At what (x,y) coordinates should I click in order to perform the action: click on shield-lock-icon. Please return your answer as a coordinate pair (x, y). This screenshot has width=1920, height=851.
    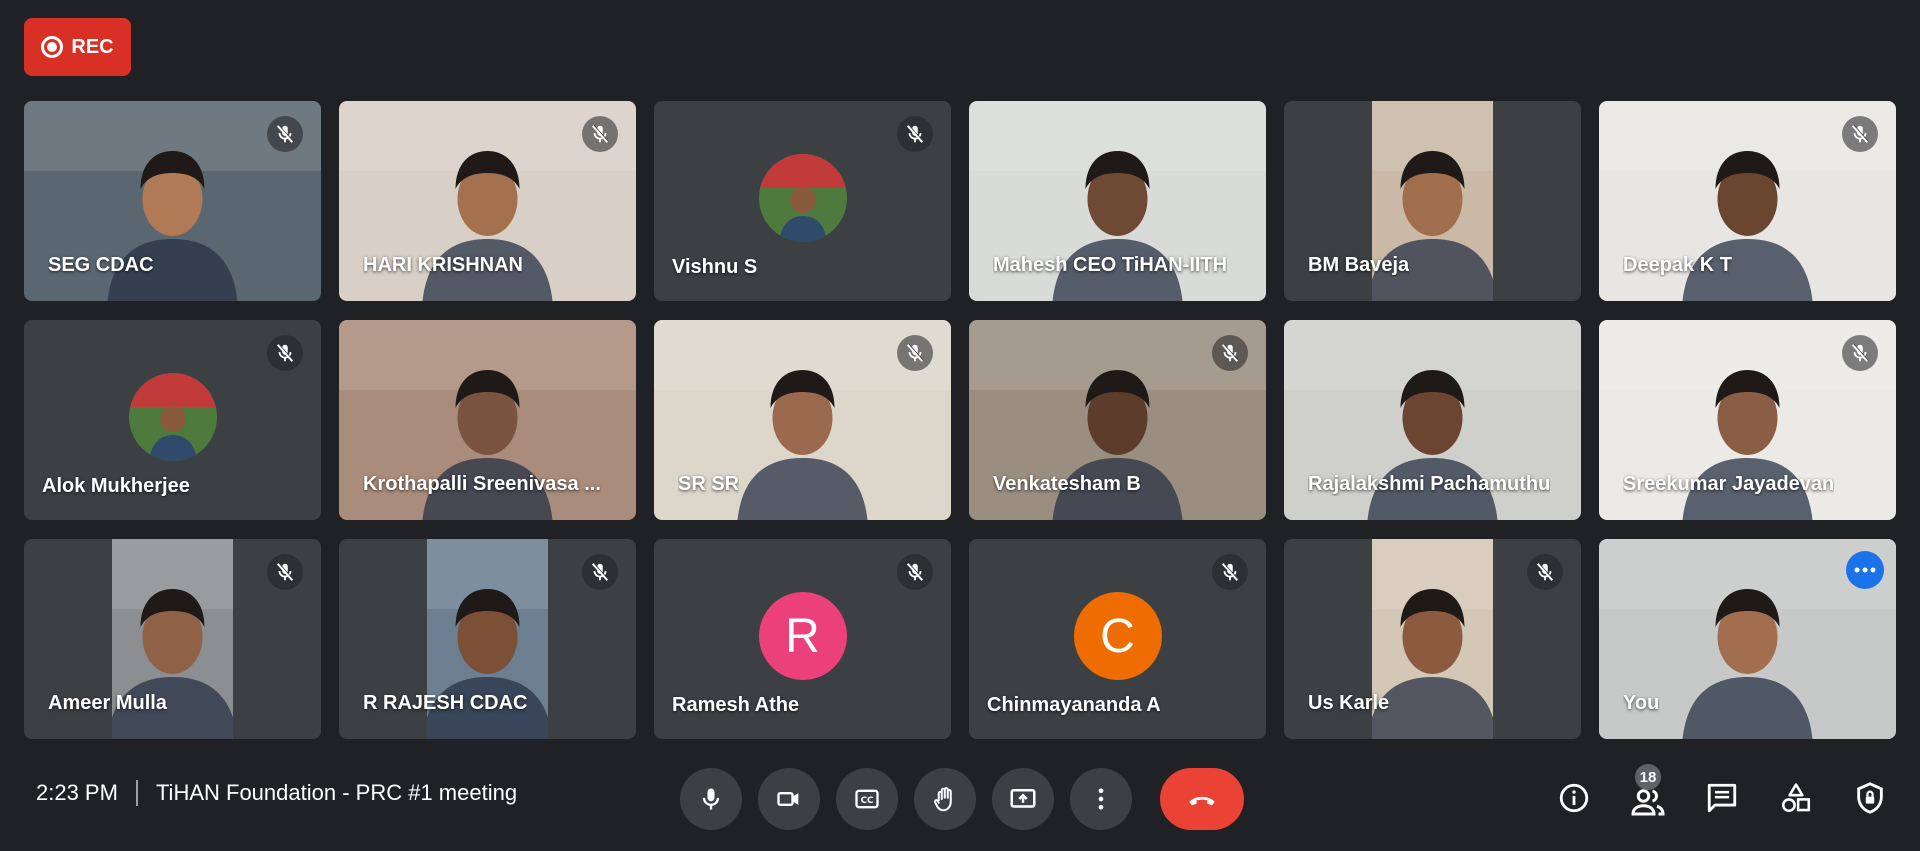
    Looking at the image, I should click on (1870, 798).